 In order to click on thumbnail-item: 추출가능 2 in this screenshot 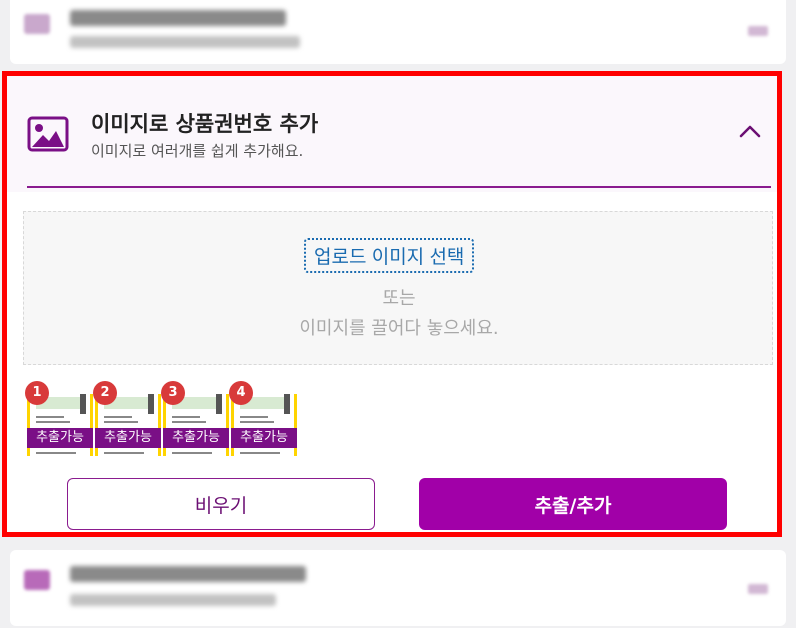, I will do `click(127, 418)`.